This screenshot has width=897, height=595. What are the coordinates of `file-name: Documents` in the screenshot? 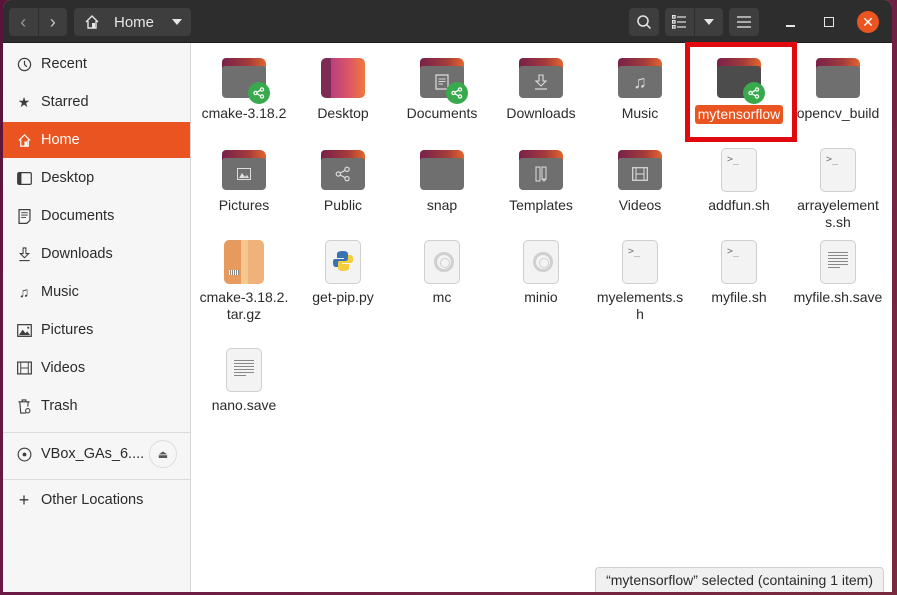 It's located at (442, 113).